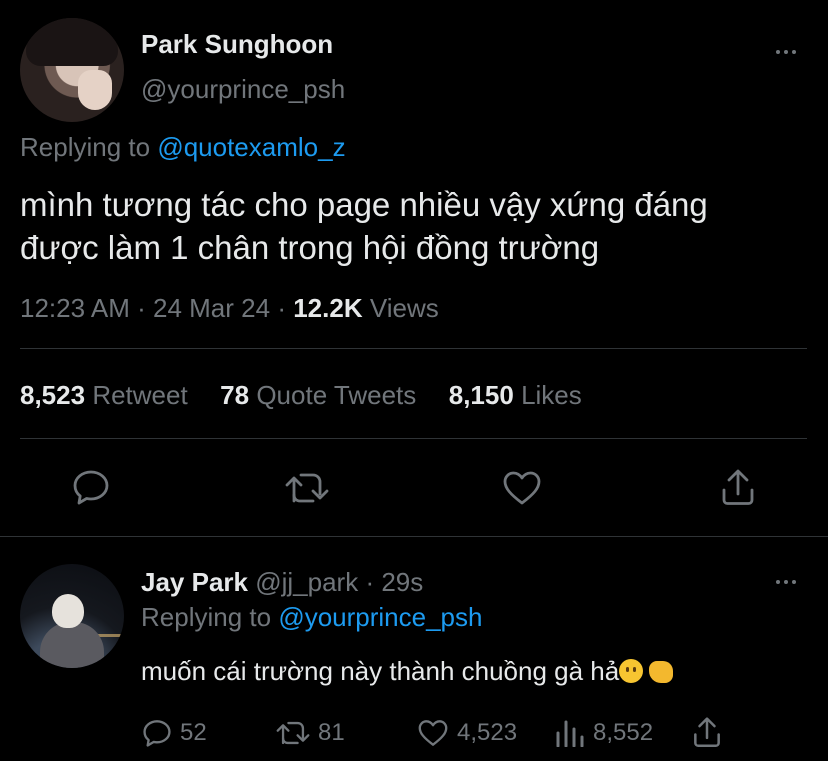 This screenshot has width=828, height=761. I want to click on fist-emoji-icon, so click(661, 672).